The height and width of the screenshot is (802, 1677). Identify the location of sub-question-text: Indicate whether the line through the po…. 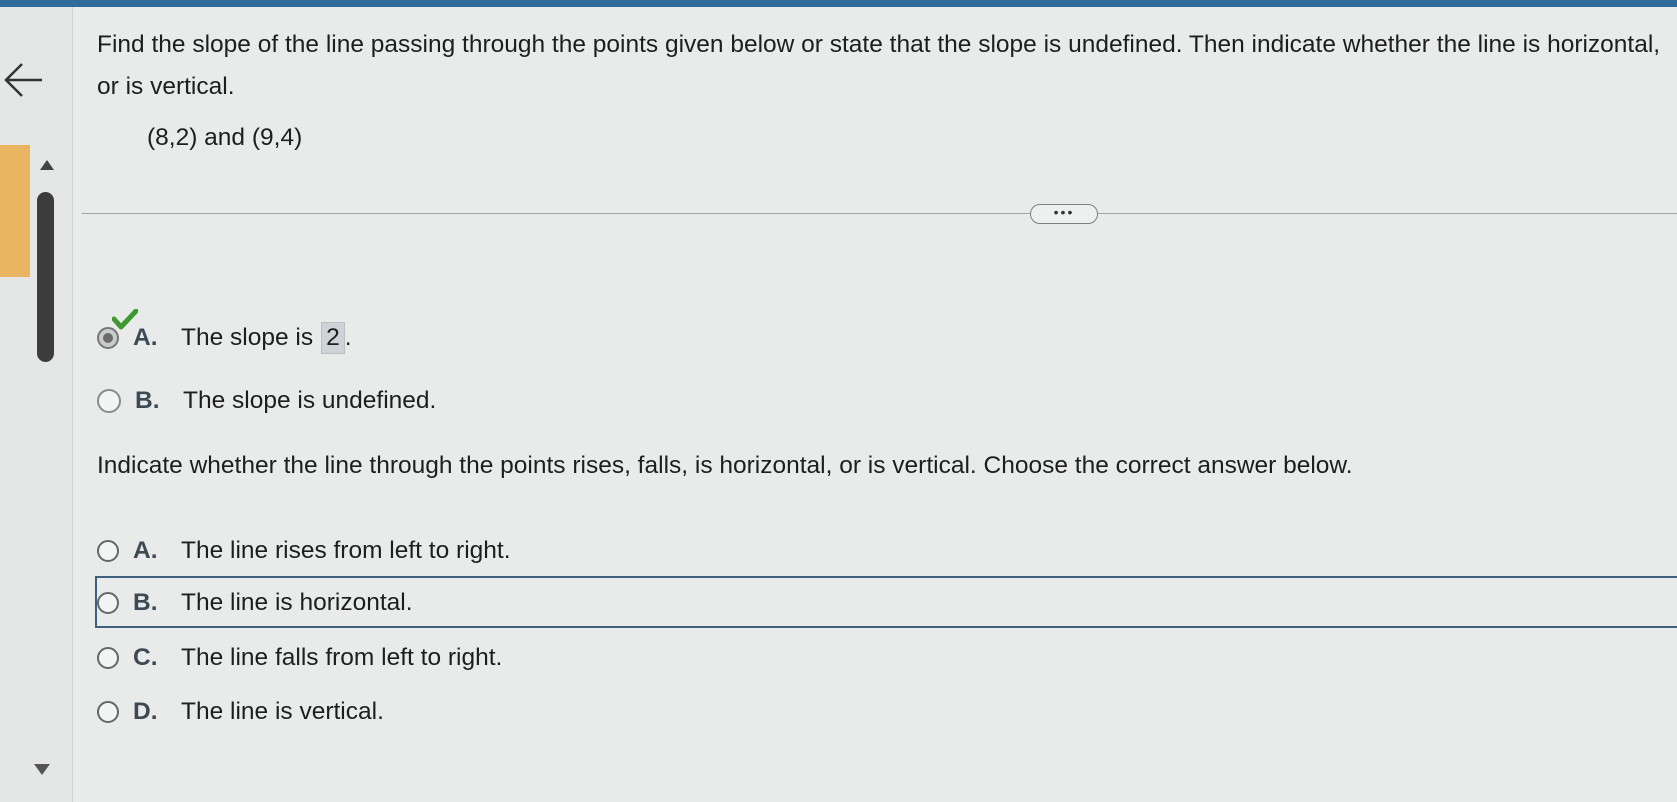
(725, 465).